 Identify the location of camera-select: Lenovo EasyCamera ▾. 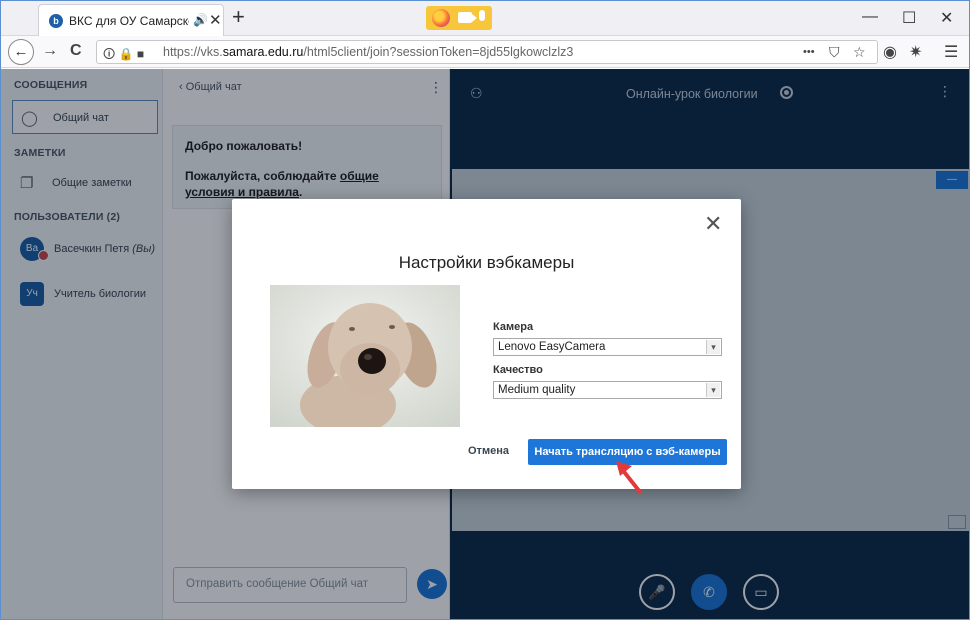
(607, 347).